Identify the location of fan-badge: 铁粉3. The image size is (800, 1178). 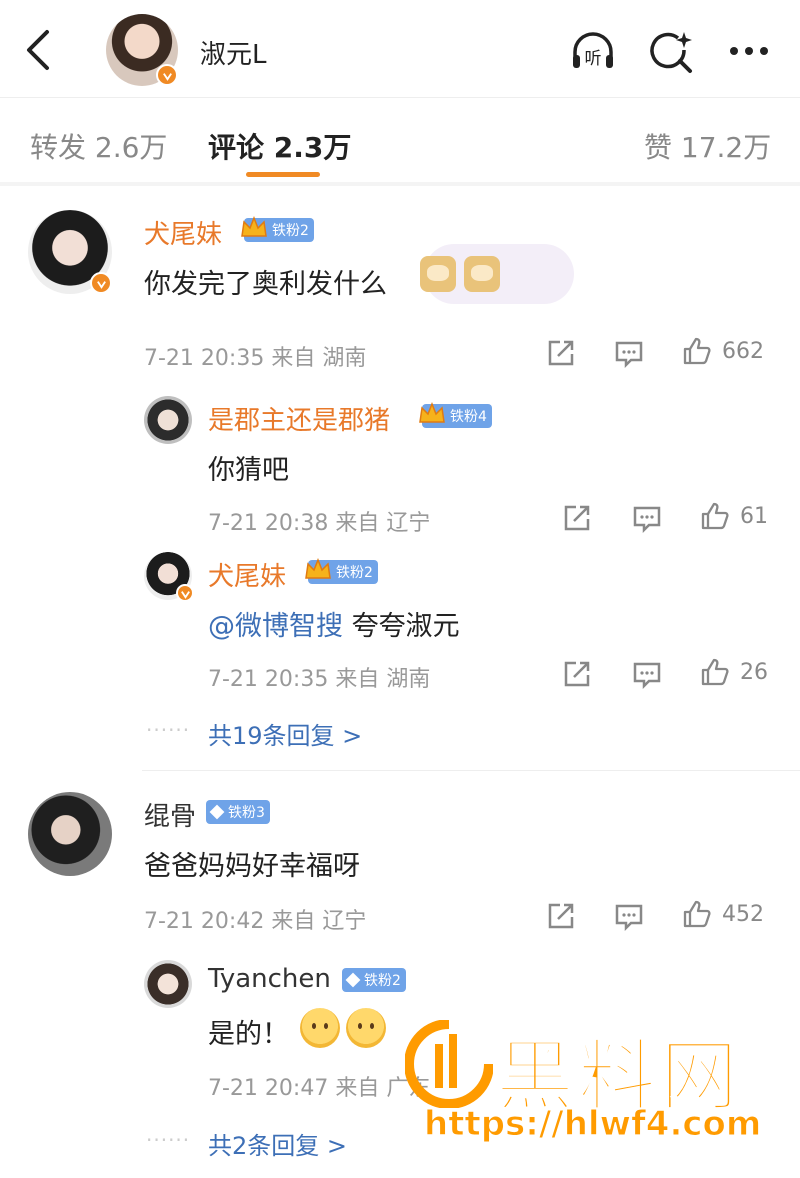
(238, 812).